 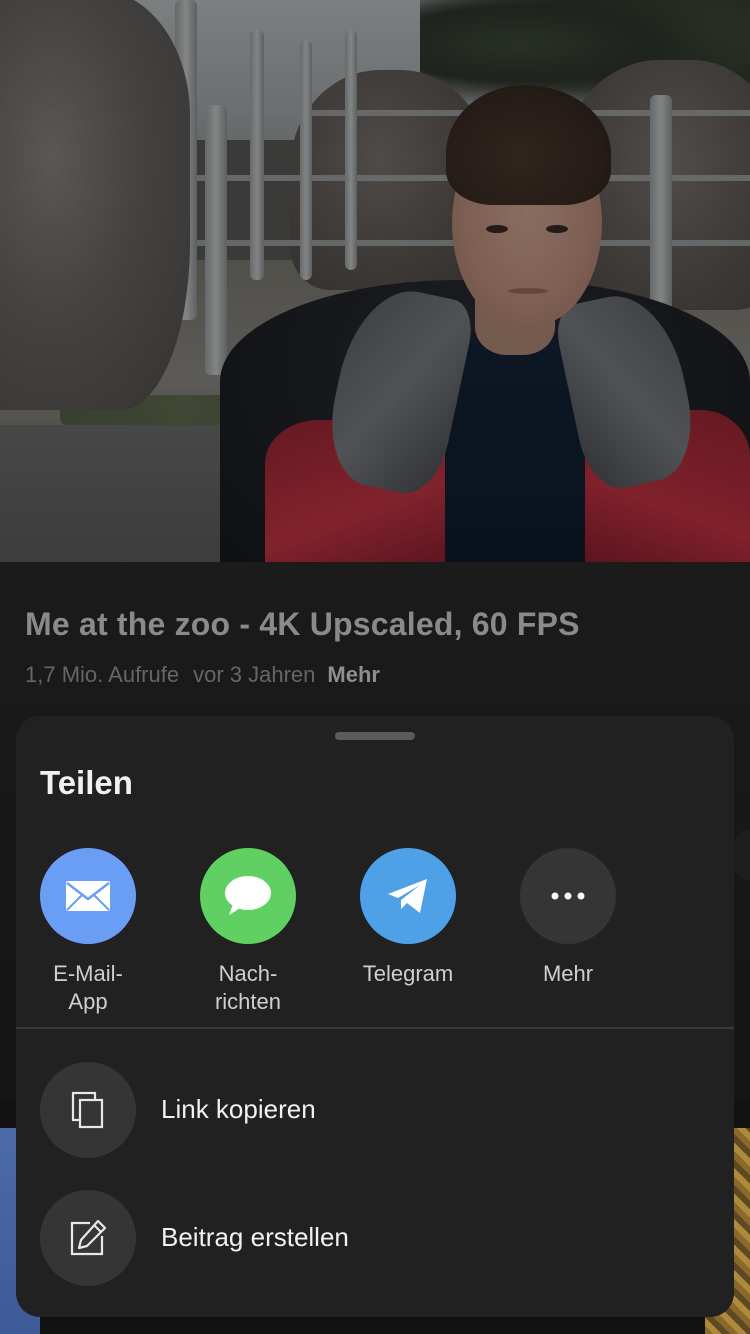 I want to click on view-count: 1,7 Mio. Aufrufe, so click(x=102, y=674).